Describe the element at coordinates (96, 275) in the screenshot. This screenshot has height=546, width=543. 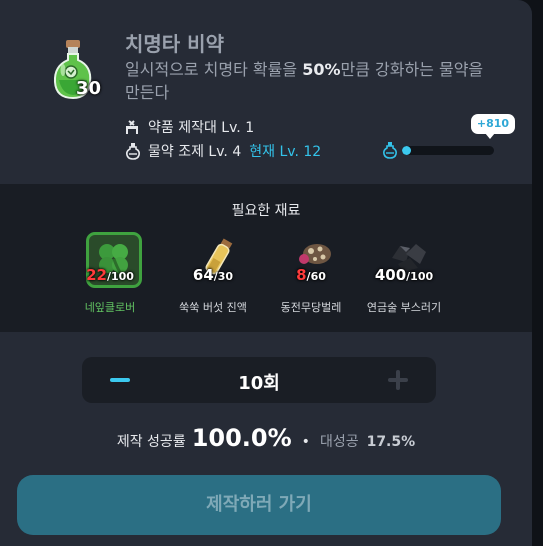
I see `material-have: 22` at that location.